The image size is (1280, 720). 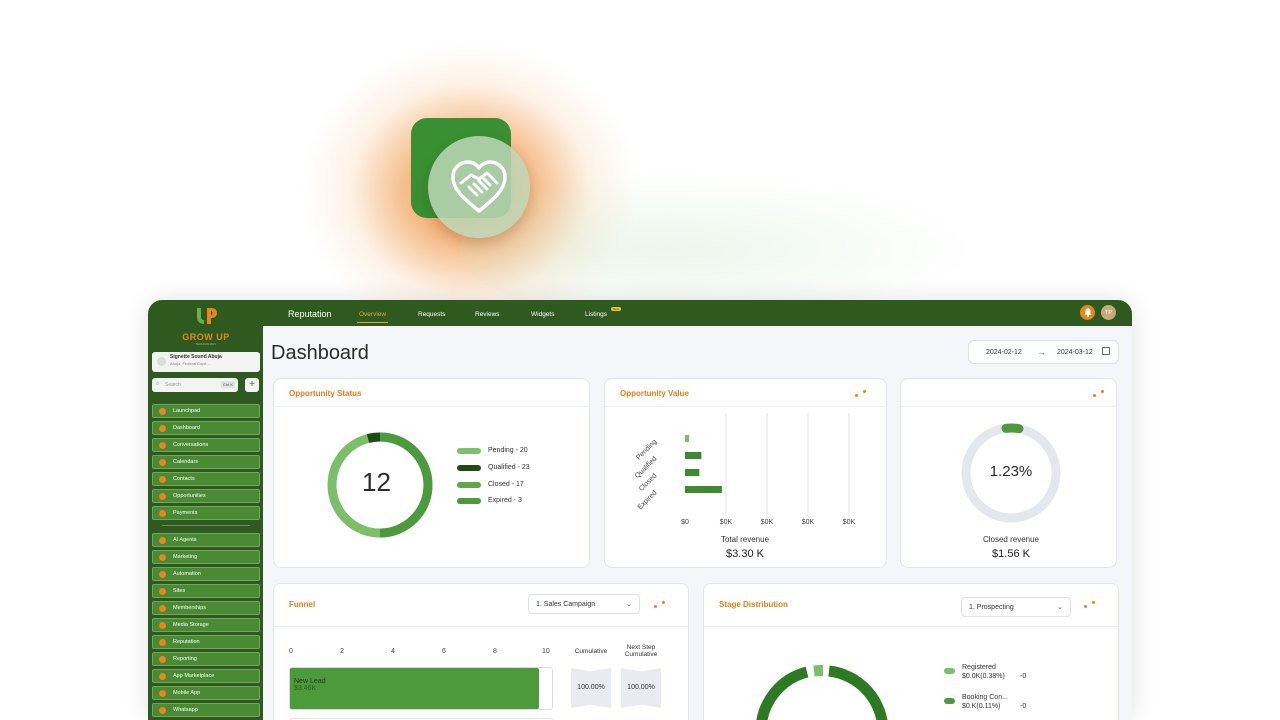 I want to click on sidebar-item-label: Calendars, so click(x=186, y=462).